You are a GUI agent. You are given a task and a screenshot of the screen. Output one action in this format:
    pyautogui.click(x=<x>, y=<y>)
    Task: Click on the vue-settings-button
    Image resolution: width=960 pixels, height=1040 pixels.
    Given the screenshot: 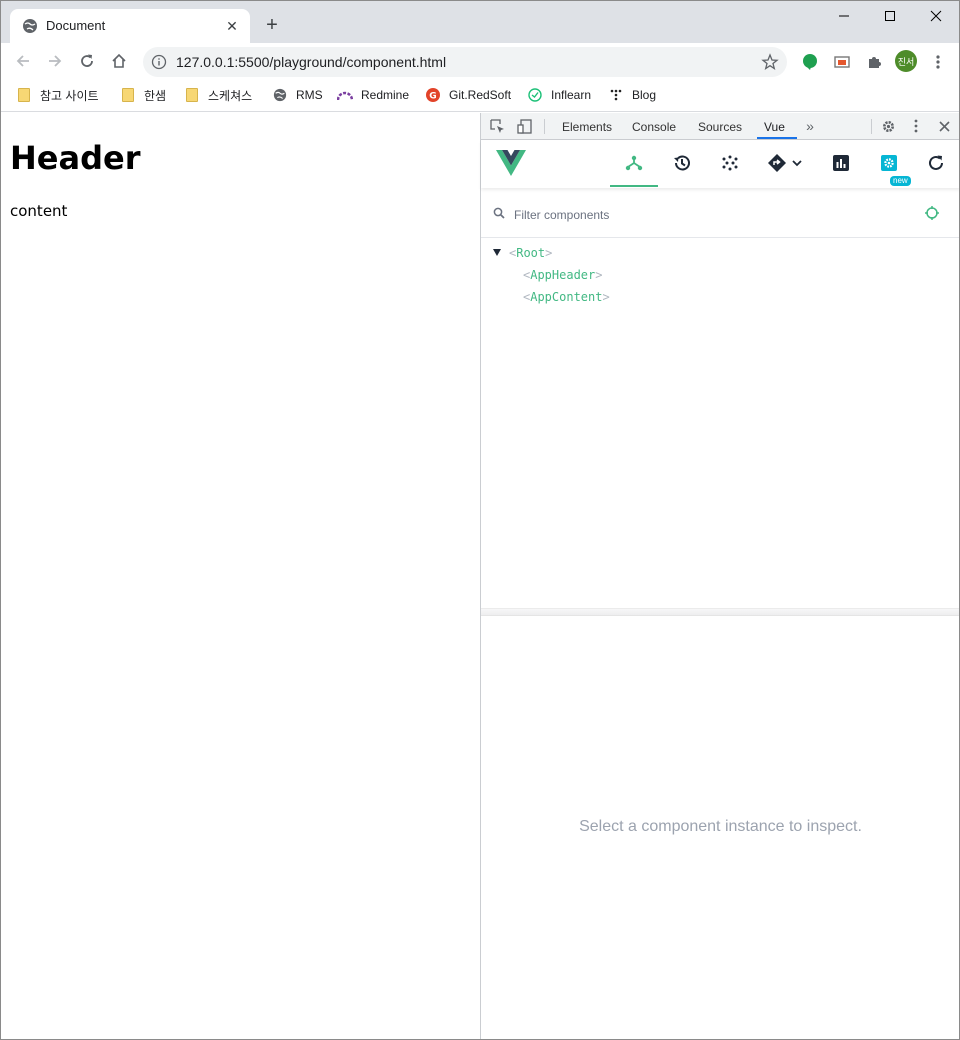 What is the action you would take?
    pyautogui.click(x=889, y=163)
    